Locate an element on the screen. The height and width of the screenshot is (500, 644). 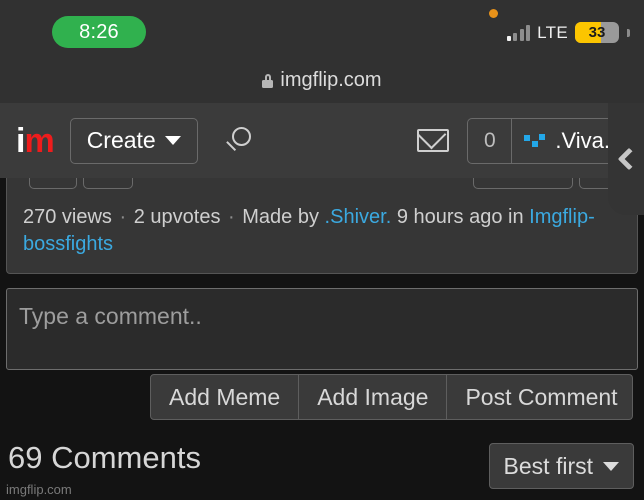
network-type-label: LTE is located at coordinates (552, 32).